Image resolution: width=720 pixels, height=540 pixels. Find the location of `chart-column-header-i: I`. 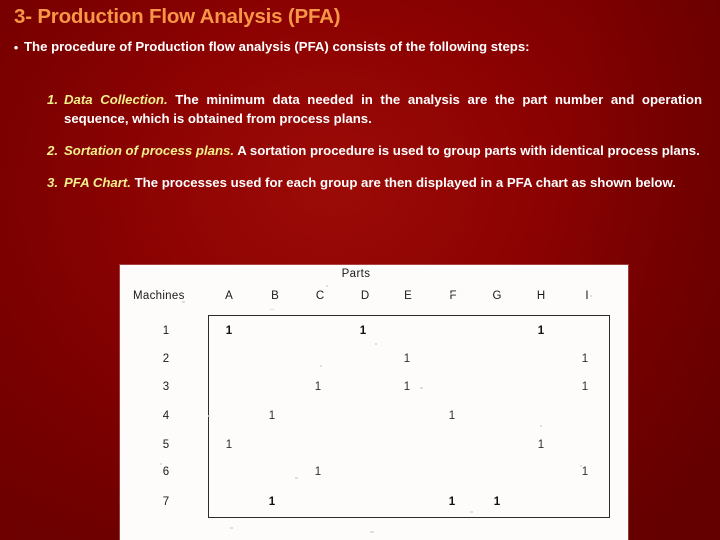

chart-column-header-i: I is located at coordinates (587, 296).